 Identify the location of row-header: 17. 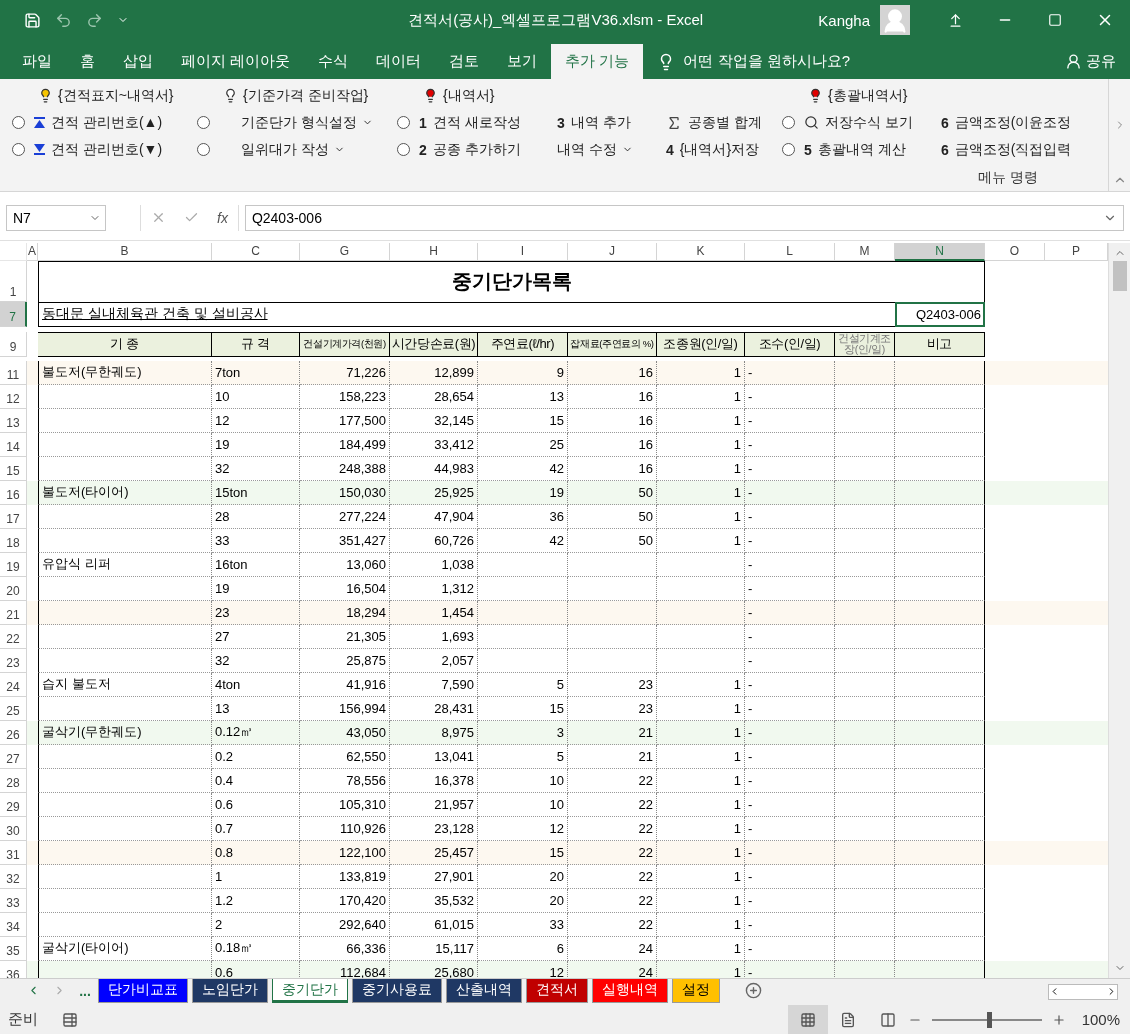
(13, 516).